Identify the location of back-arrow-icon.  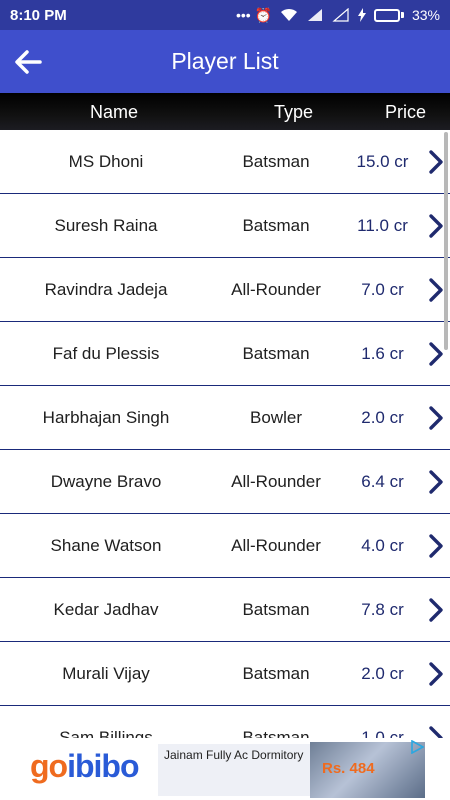
(28, 62).